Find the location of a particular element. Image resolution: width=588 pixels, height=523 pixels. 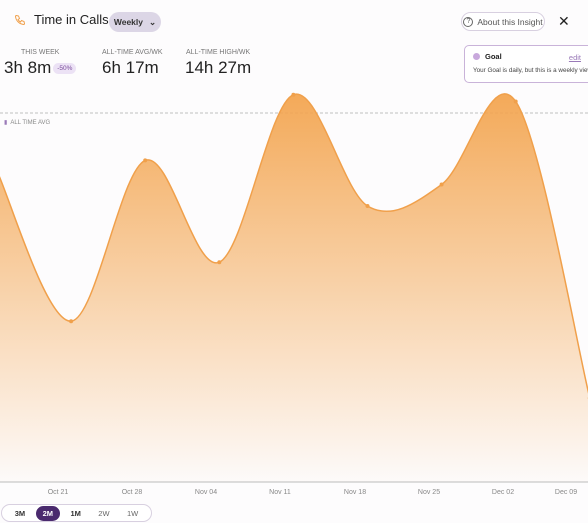

range-2w: 2W is located at coordinates (103, 513).